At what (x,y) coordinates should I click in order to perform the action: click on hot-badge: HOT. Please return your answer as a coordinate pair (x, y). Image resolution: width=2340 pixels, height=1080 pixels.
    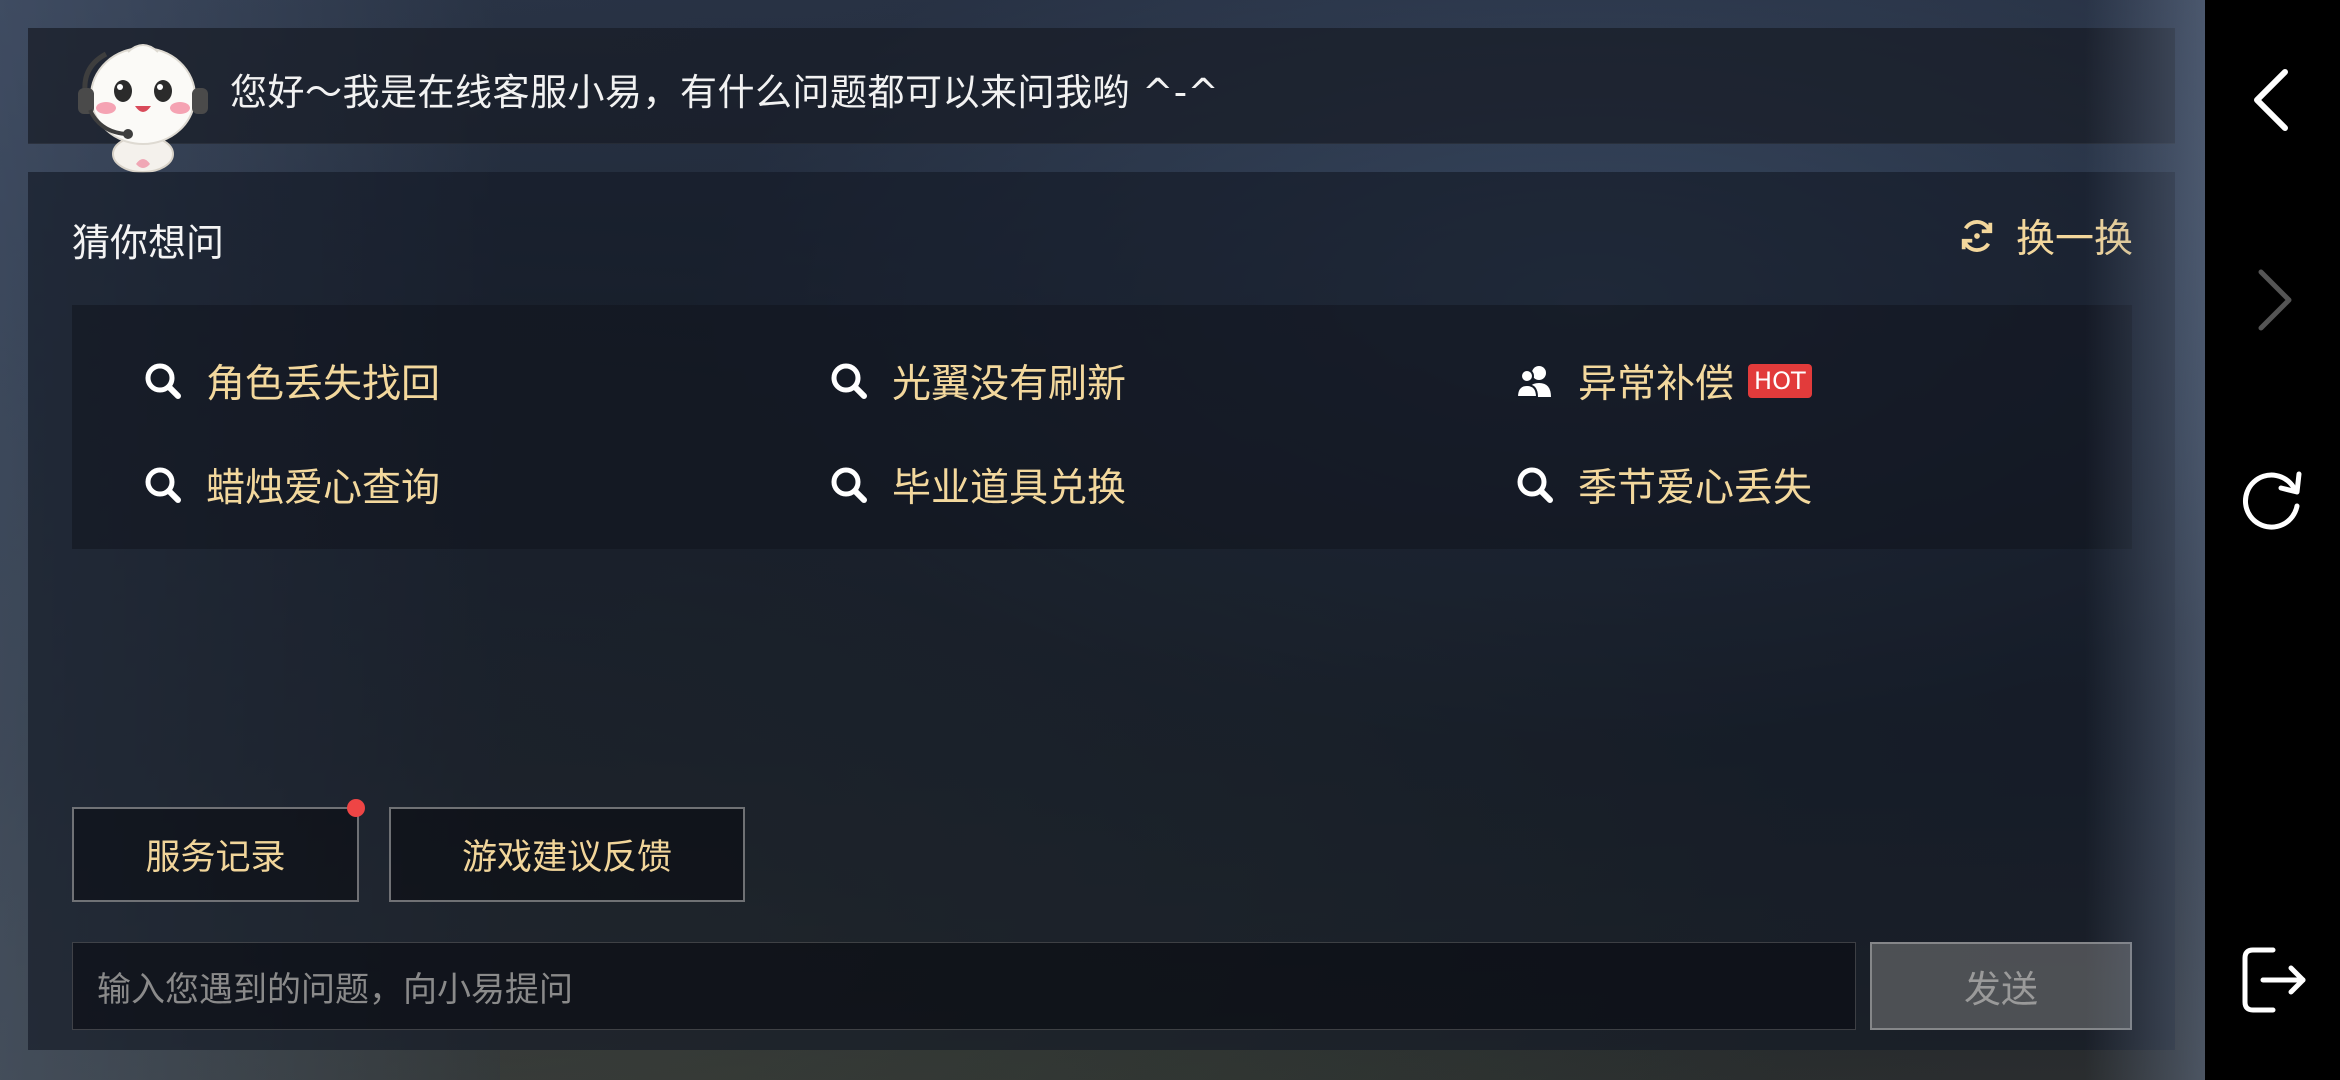
    Looking at the image, I should click on (1780, 381).